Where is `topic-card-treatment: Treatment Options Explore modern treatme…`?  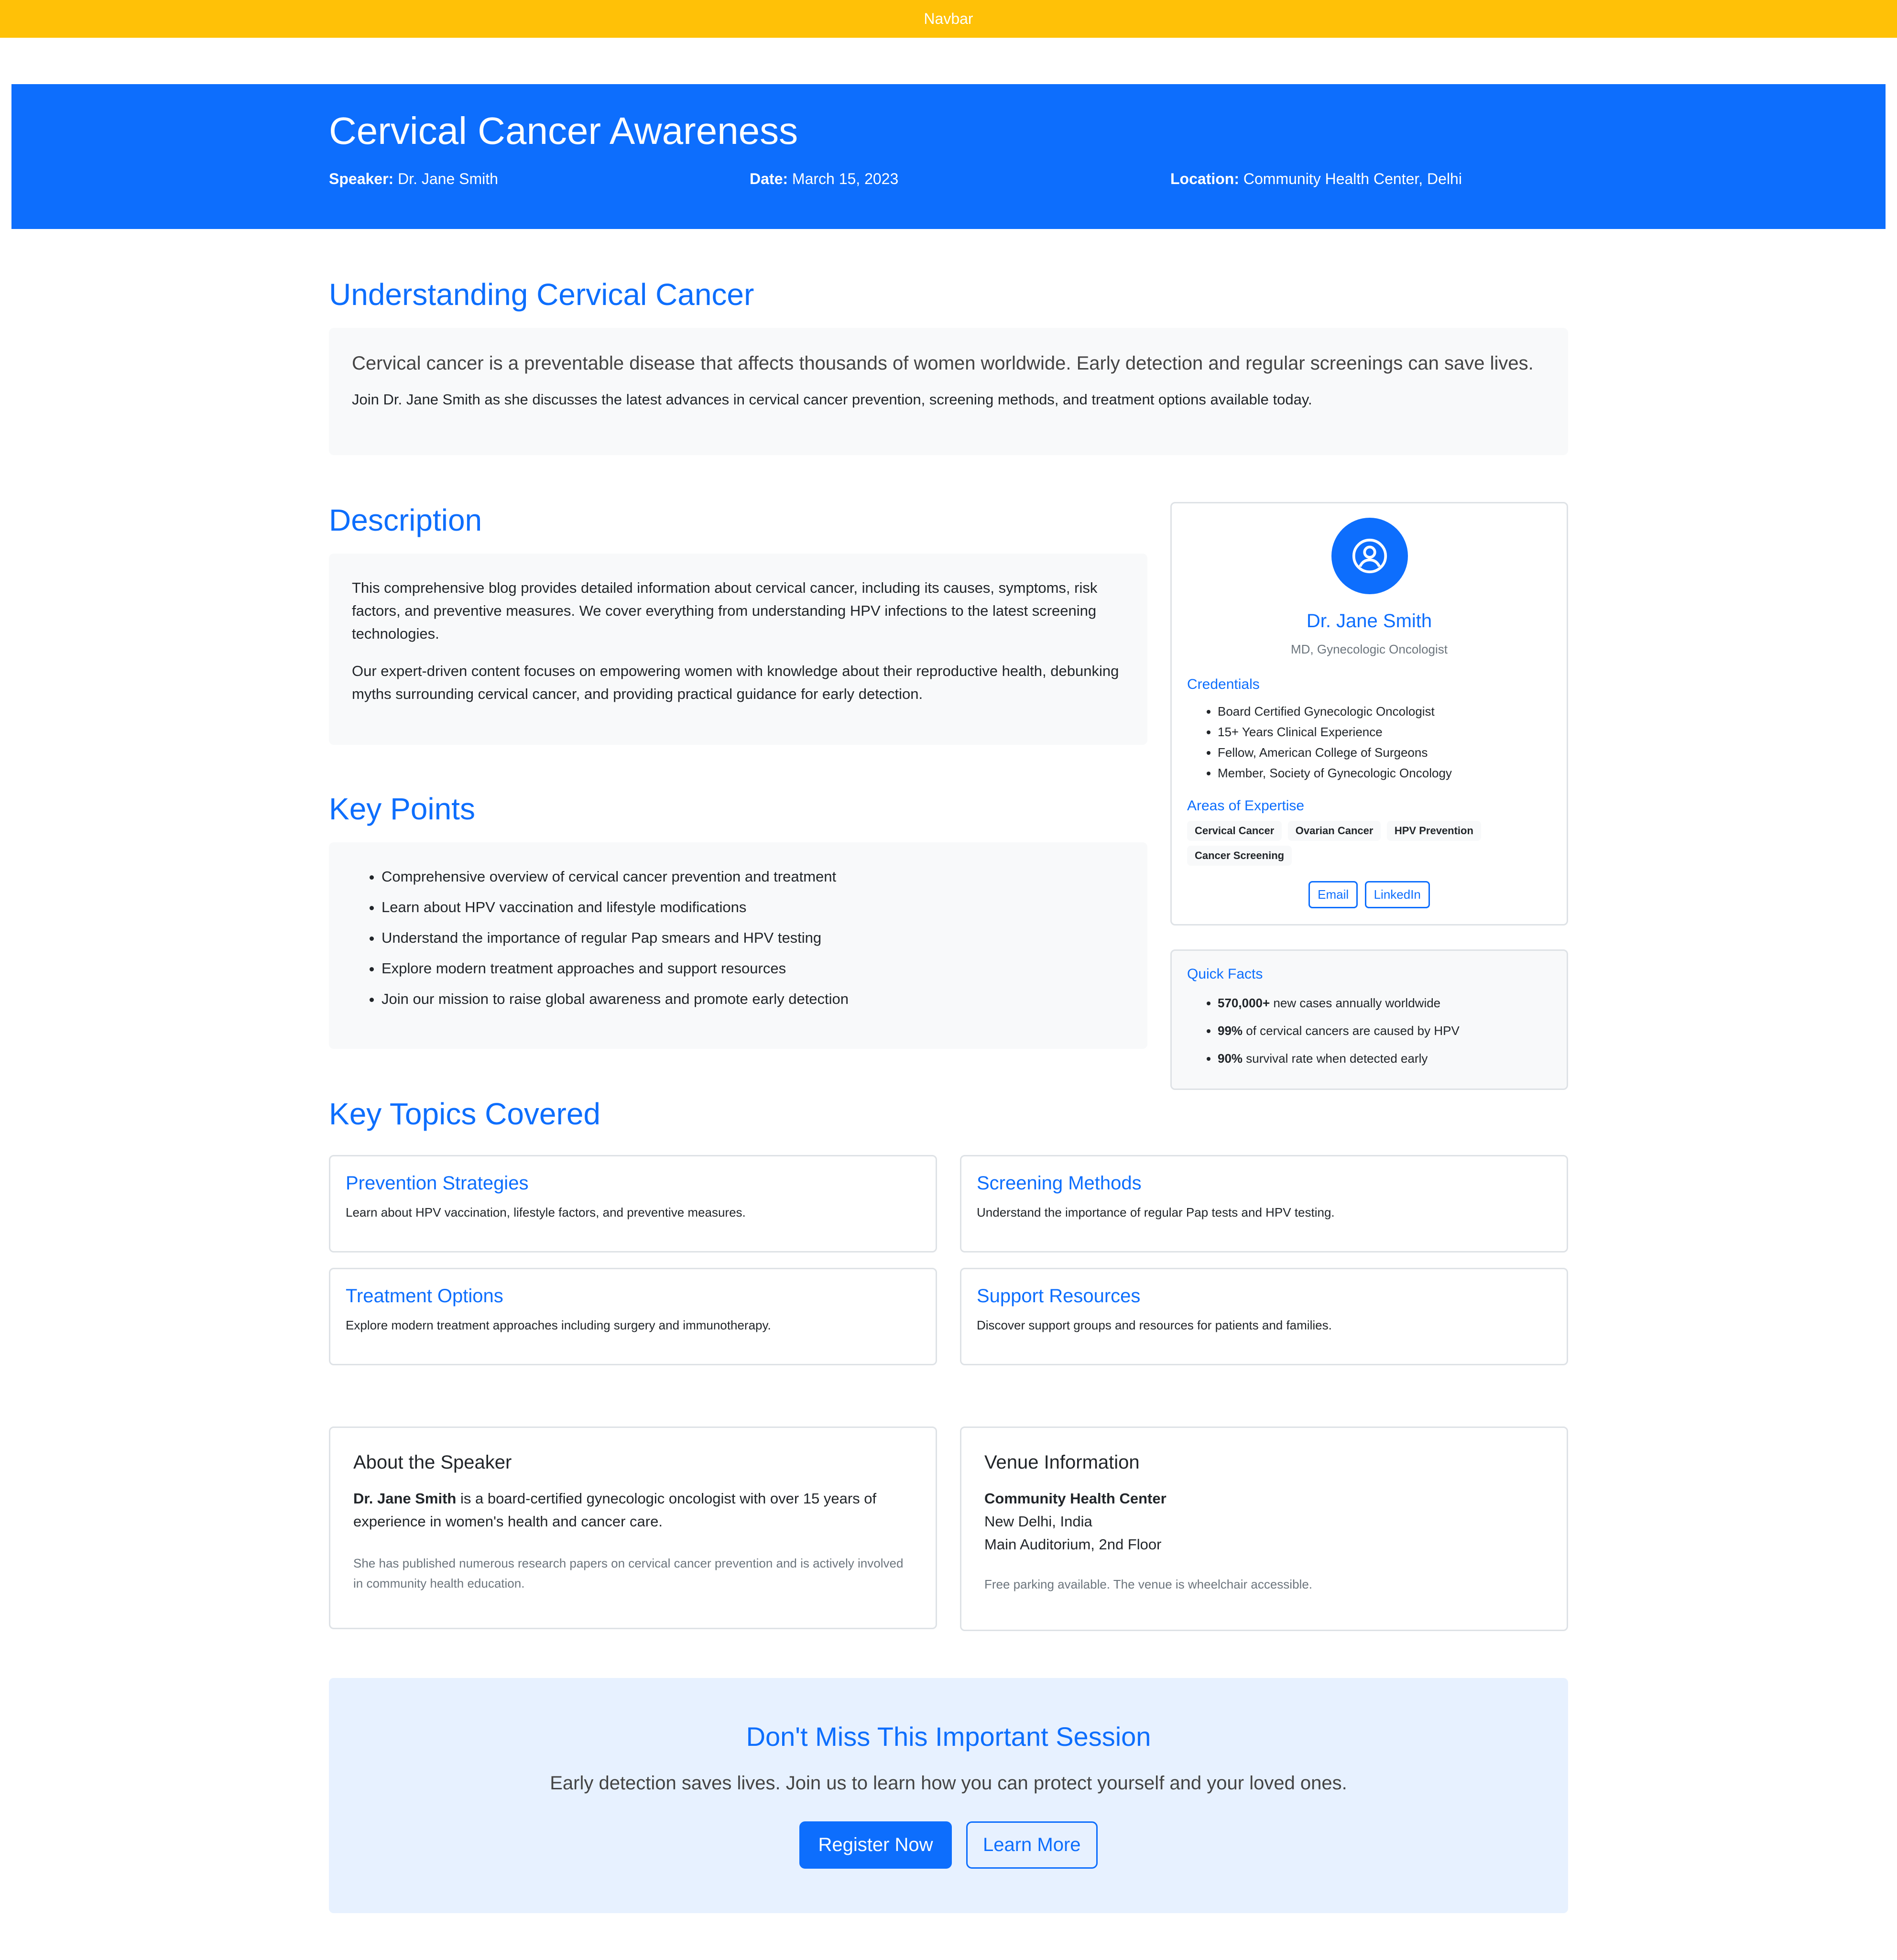
topic-card-treatment: Treatment Options Explore modern treatme… is located at coordinates (633, 1316).